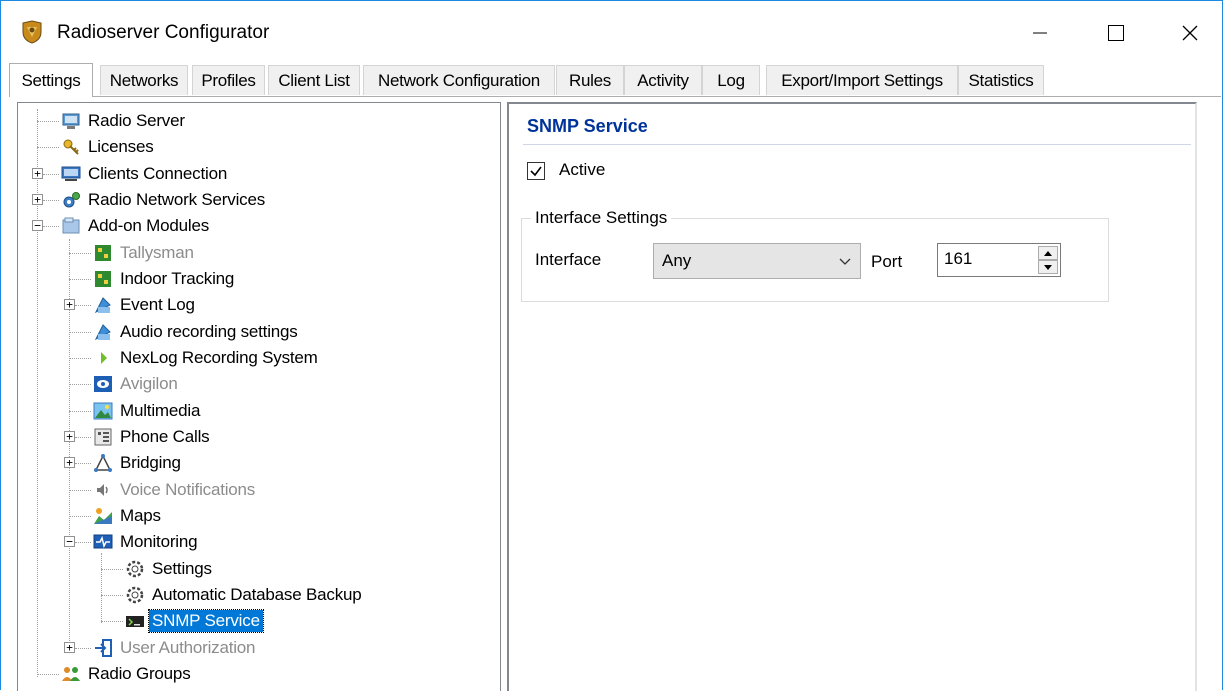  I want to click on port-input: 161, so click(999, 260).